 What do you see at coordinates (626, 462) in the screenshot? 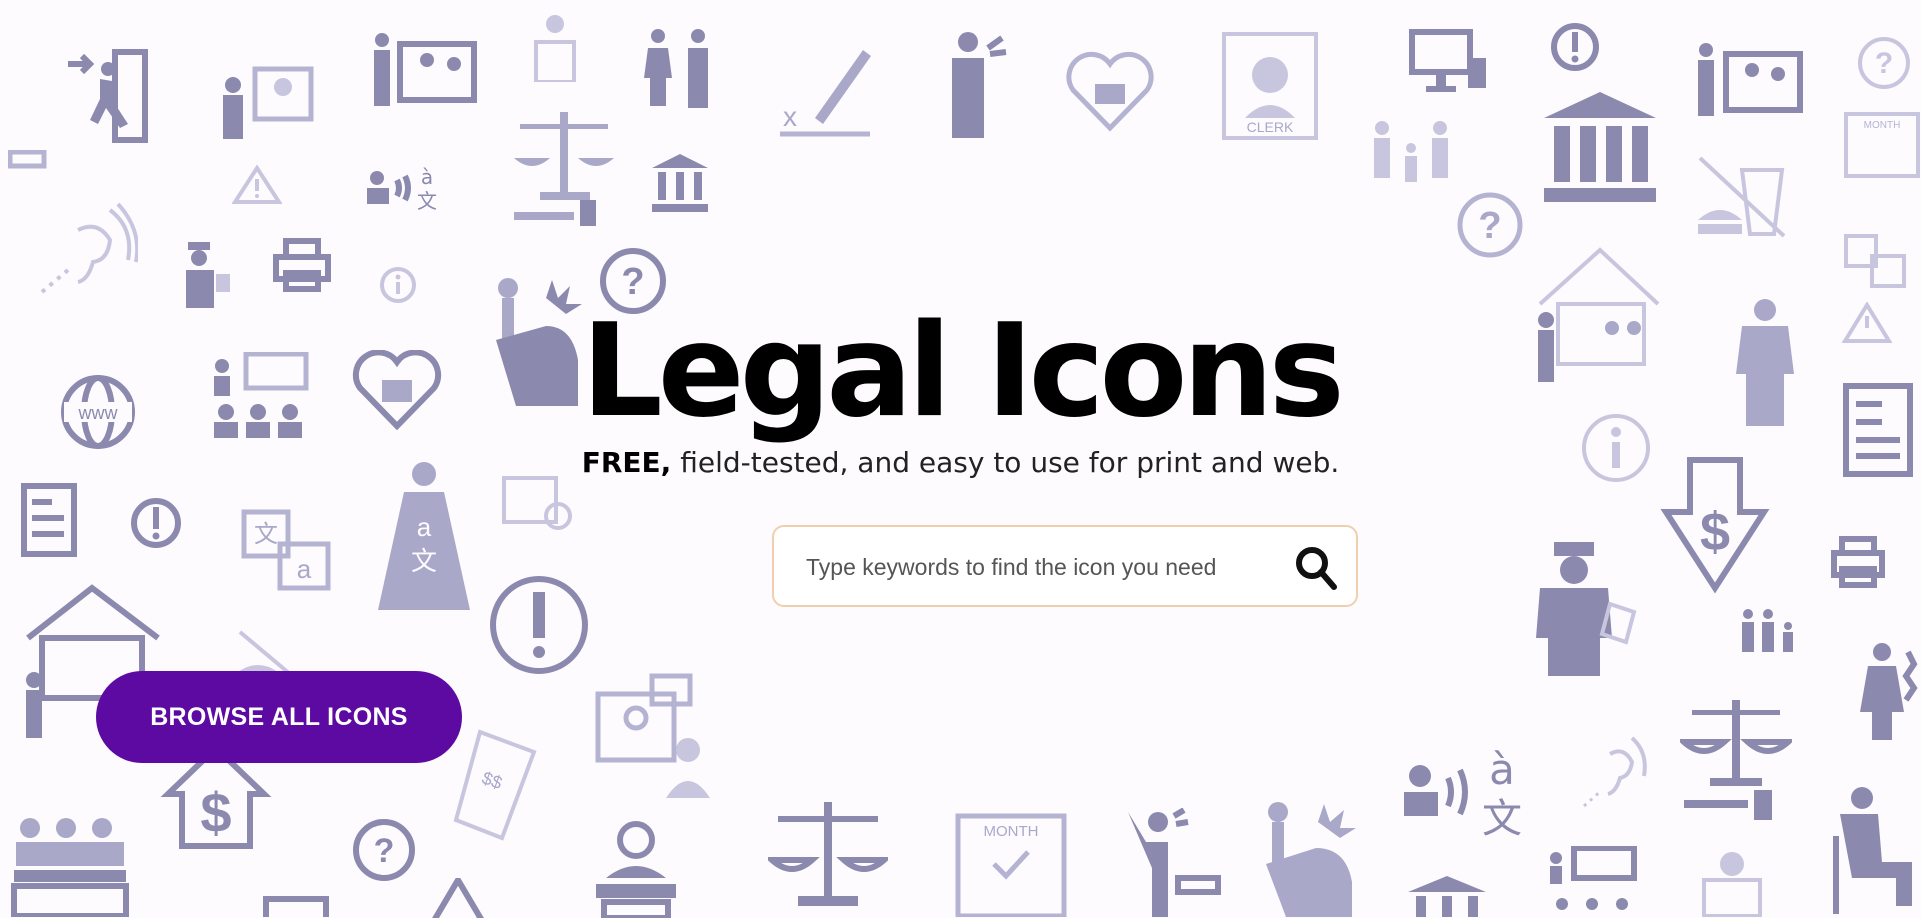
I see `subtitle-highlight: FREE,` at bounding box center [626, 462].